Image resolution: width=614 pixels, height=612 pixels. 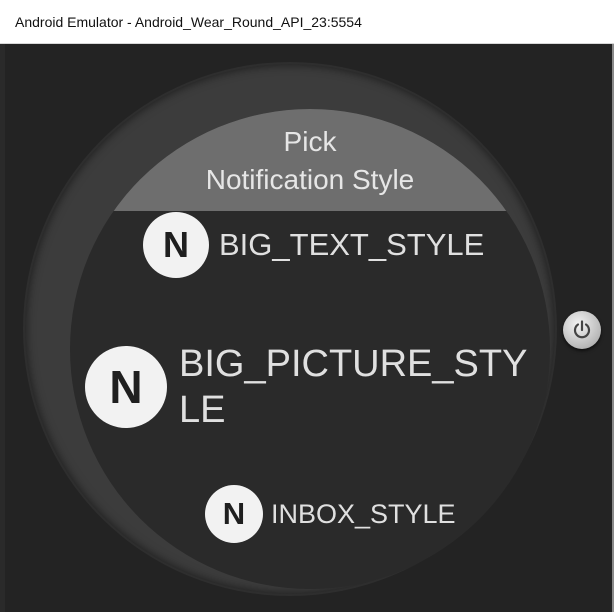 What do you see at coordinates (310, 141) in the screenshot?
I see `header-title-line1: Pick` at bounding box center [310, 141].